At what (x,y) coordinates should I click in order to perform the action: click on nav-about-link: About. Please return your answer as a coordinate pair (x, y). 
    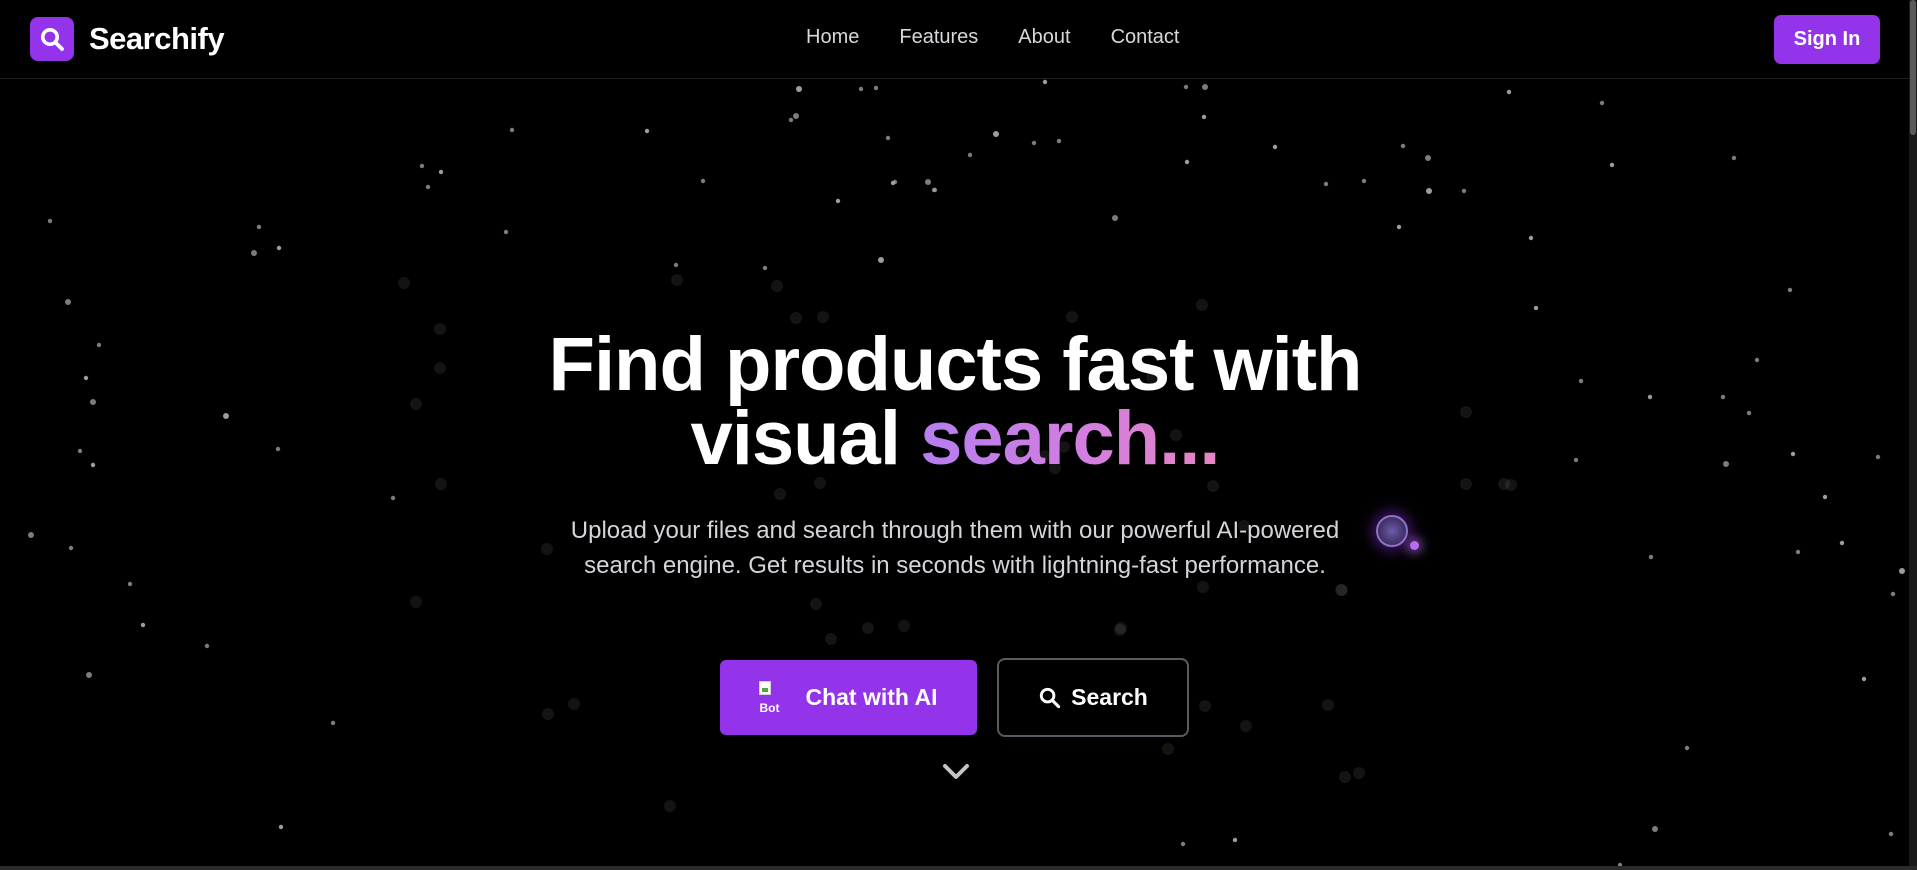
    Looking at the image, I should click on (1044, 37).